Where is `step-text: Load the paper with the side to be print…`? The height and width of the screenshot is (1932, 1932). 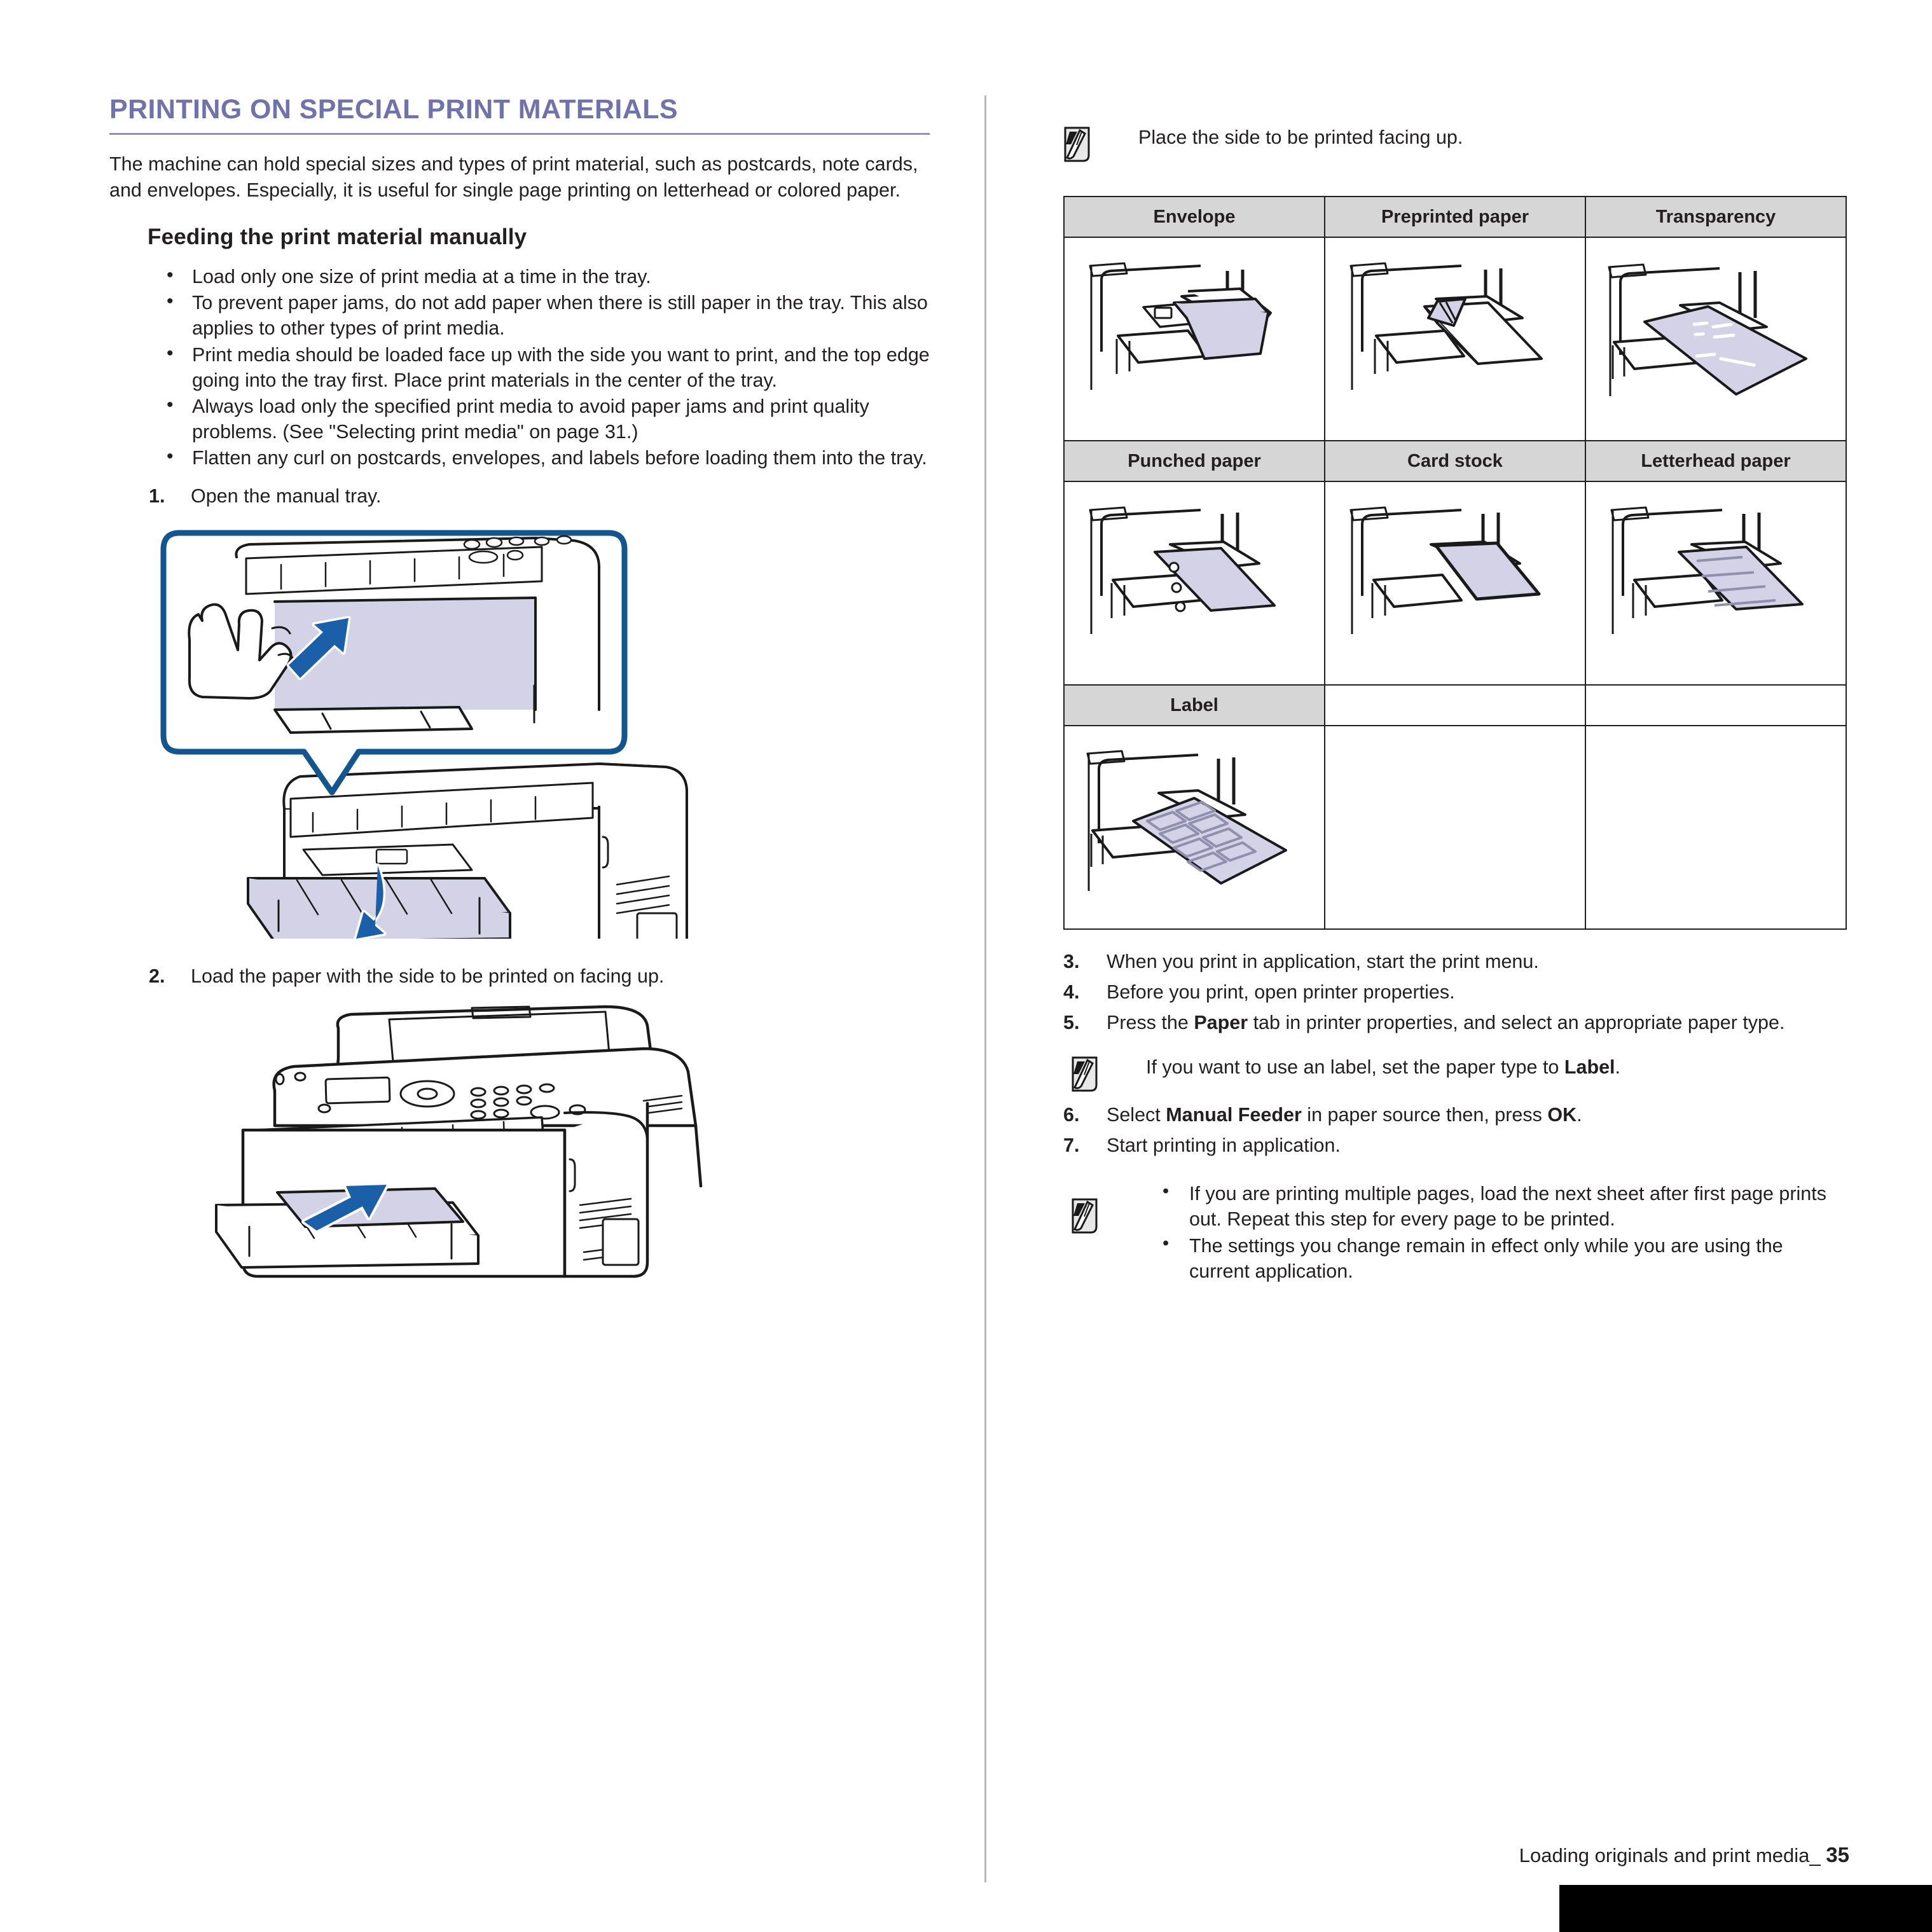
step-text: Load the paper with the side to be print… is located at coordinates (428, 977).